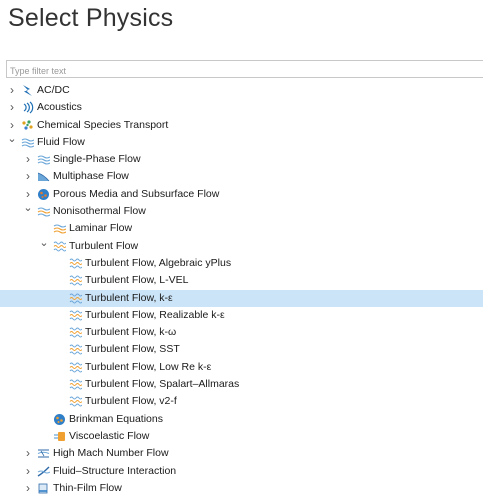  Describe the element at coordinates (101, 228) in the screenshot. I see `tree-item-label: Laminar Flow` at that location.